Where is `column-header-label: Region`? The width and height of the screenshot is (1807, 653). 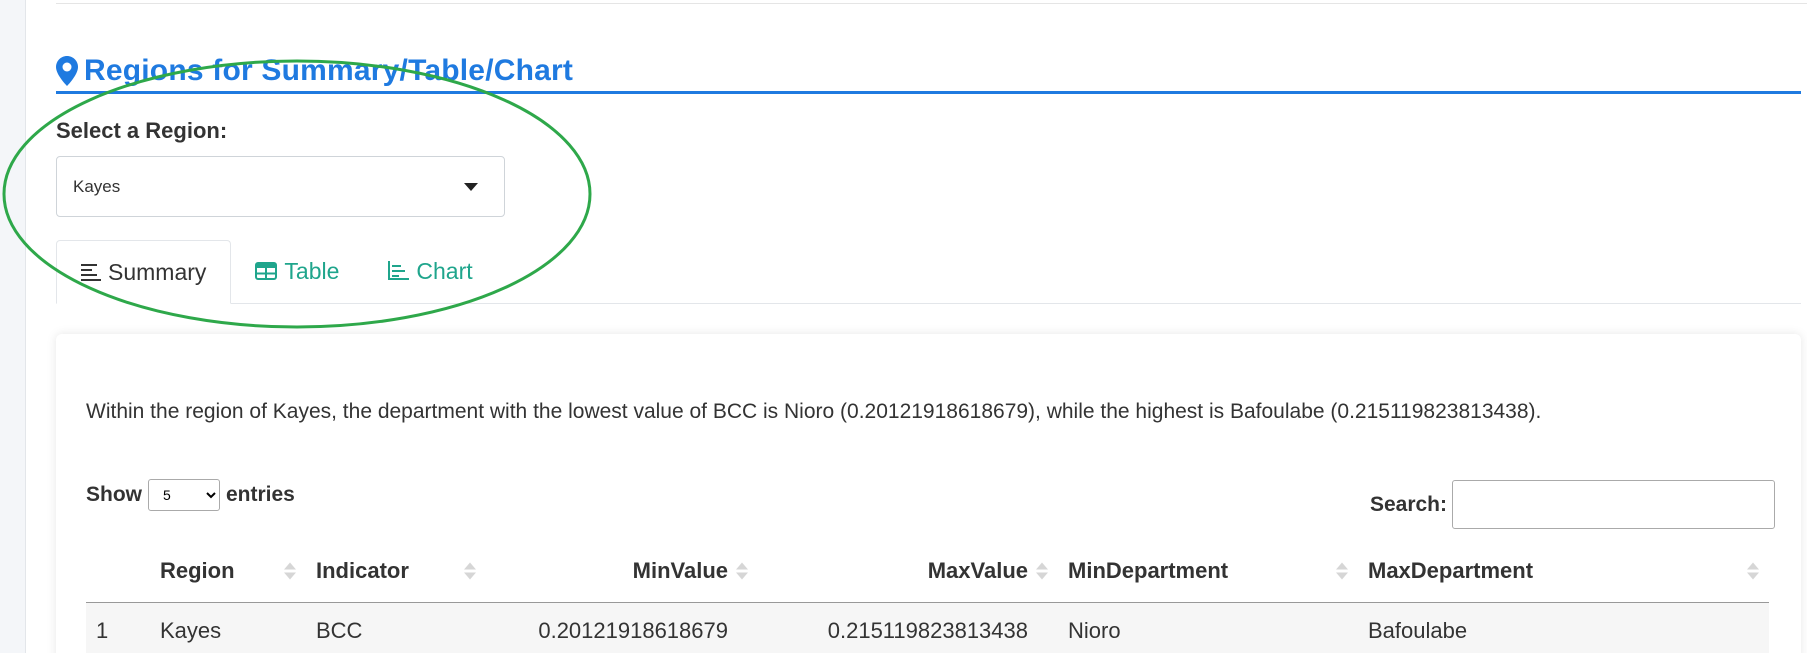 column-header-label: Region is located at coordinates (197, 570).